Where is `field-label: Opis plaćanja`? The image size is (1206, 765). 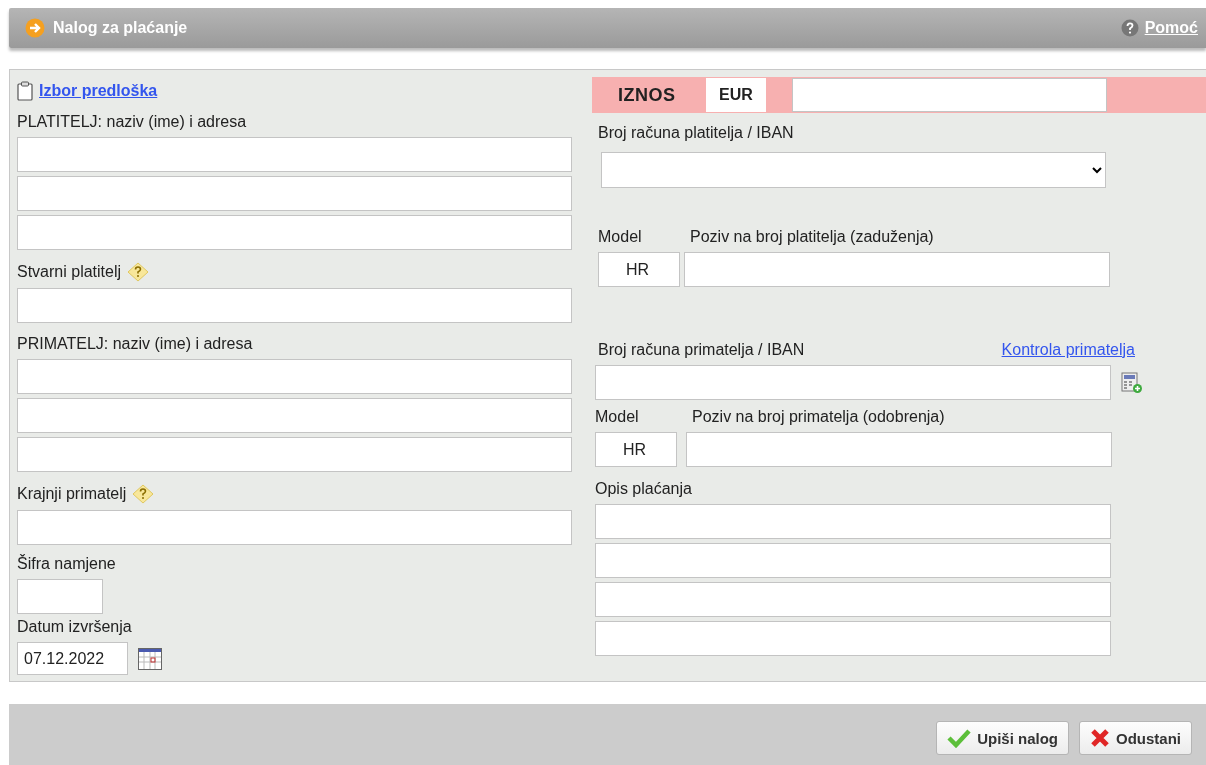
field-label: Opis plaćanja is located at coordinates (644, 489).